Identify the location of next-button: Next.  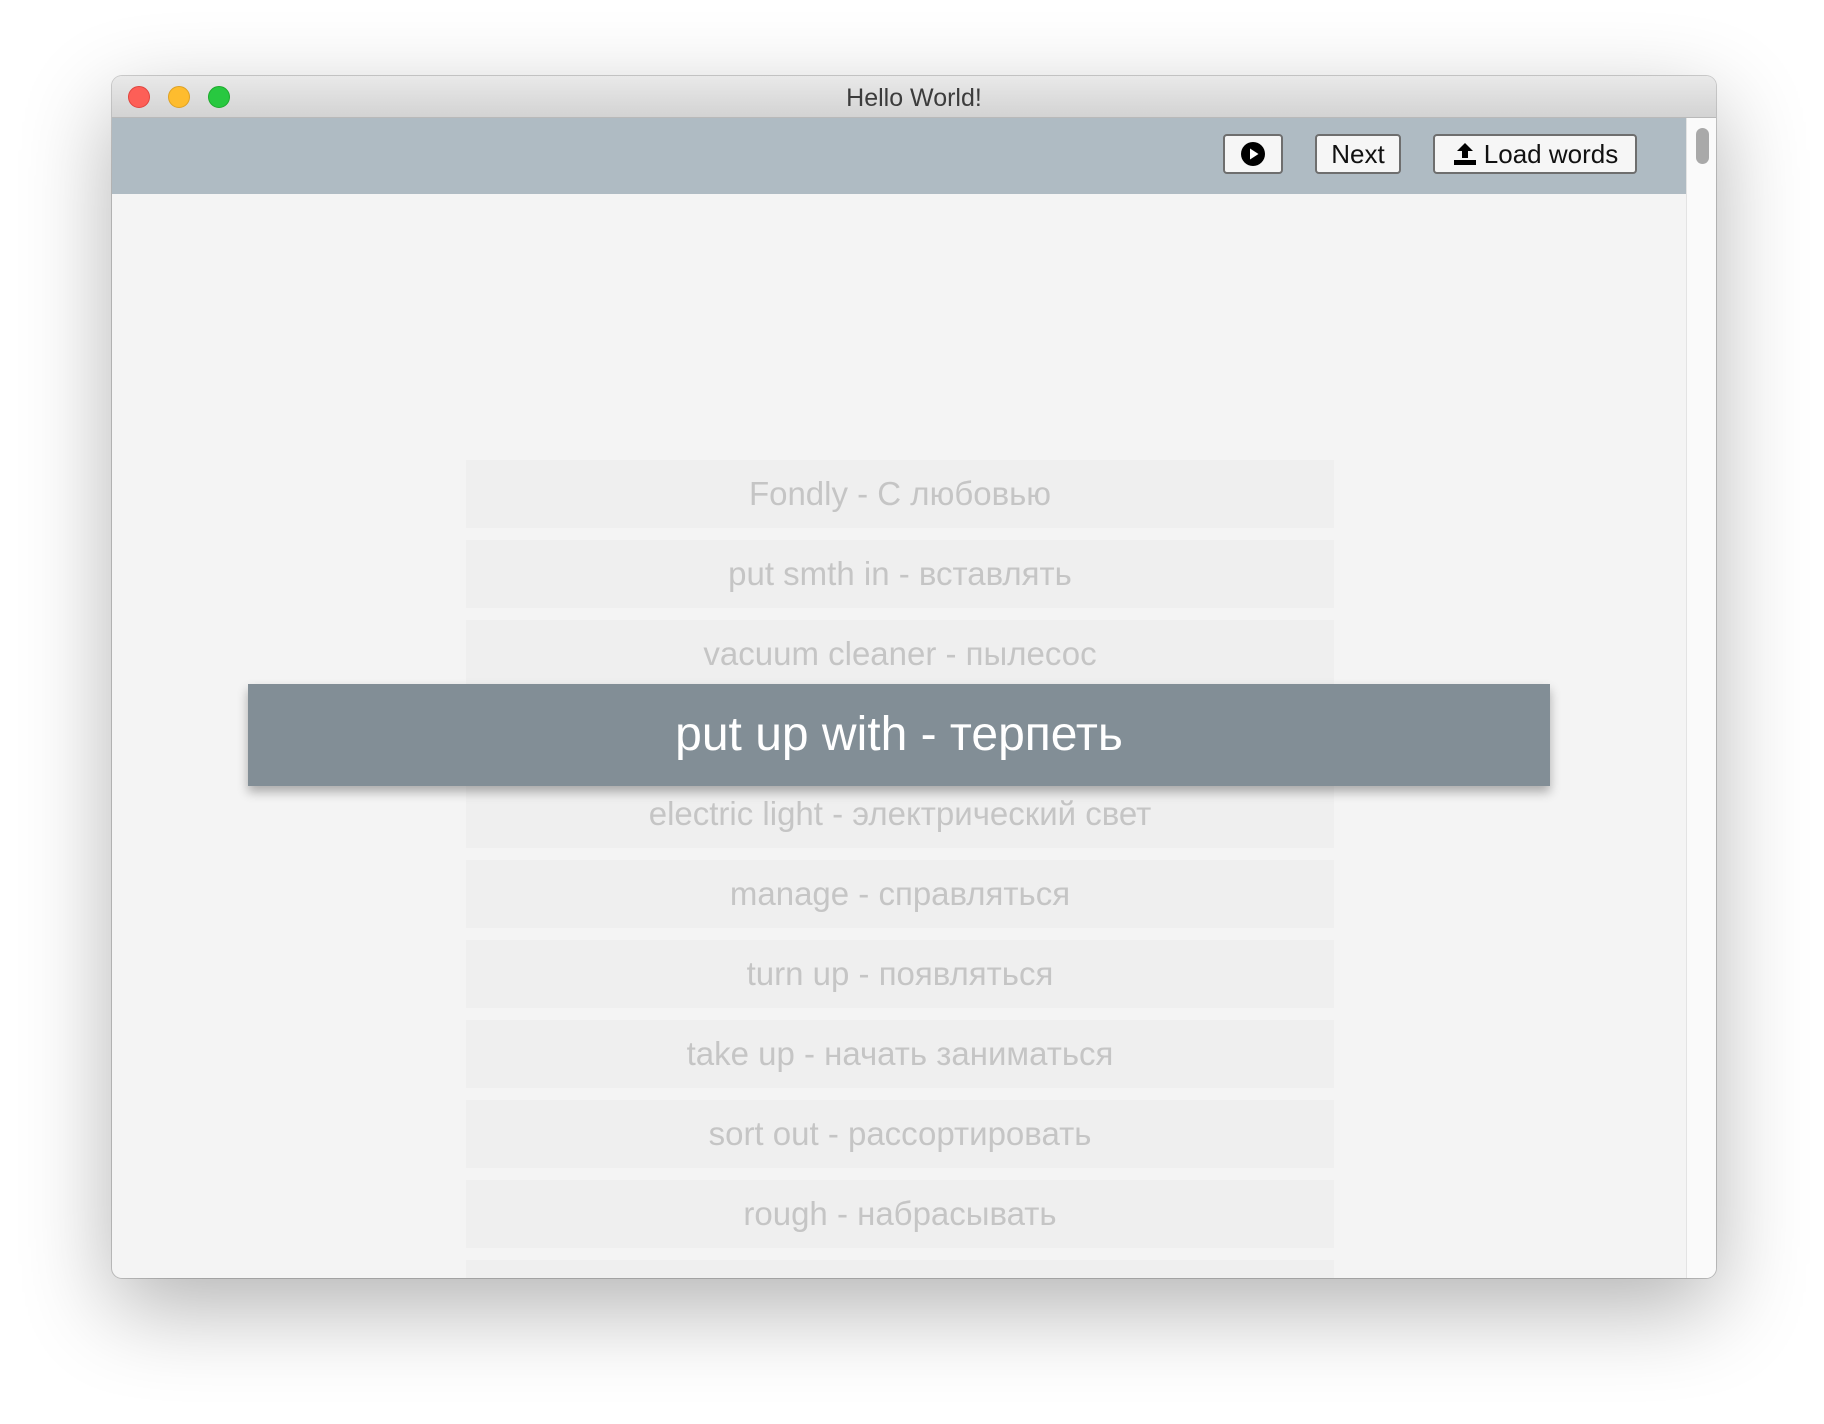
(1358, 154).